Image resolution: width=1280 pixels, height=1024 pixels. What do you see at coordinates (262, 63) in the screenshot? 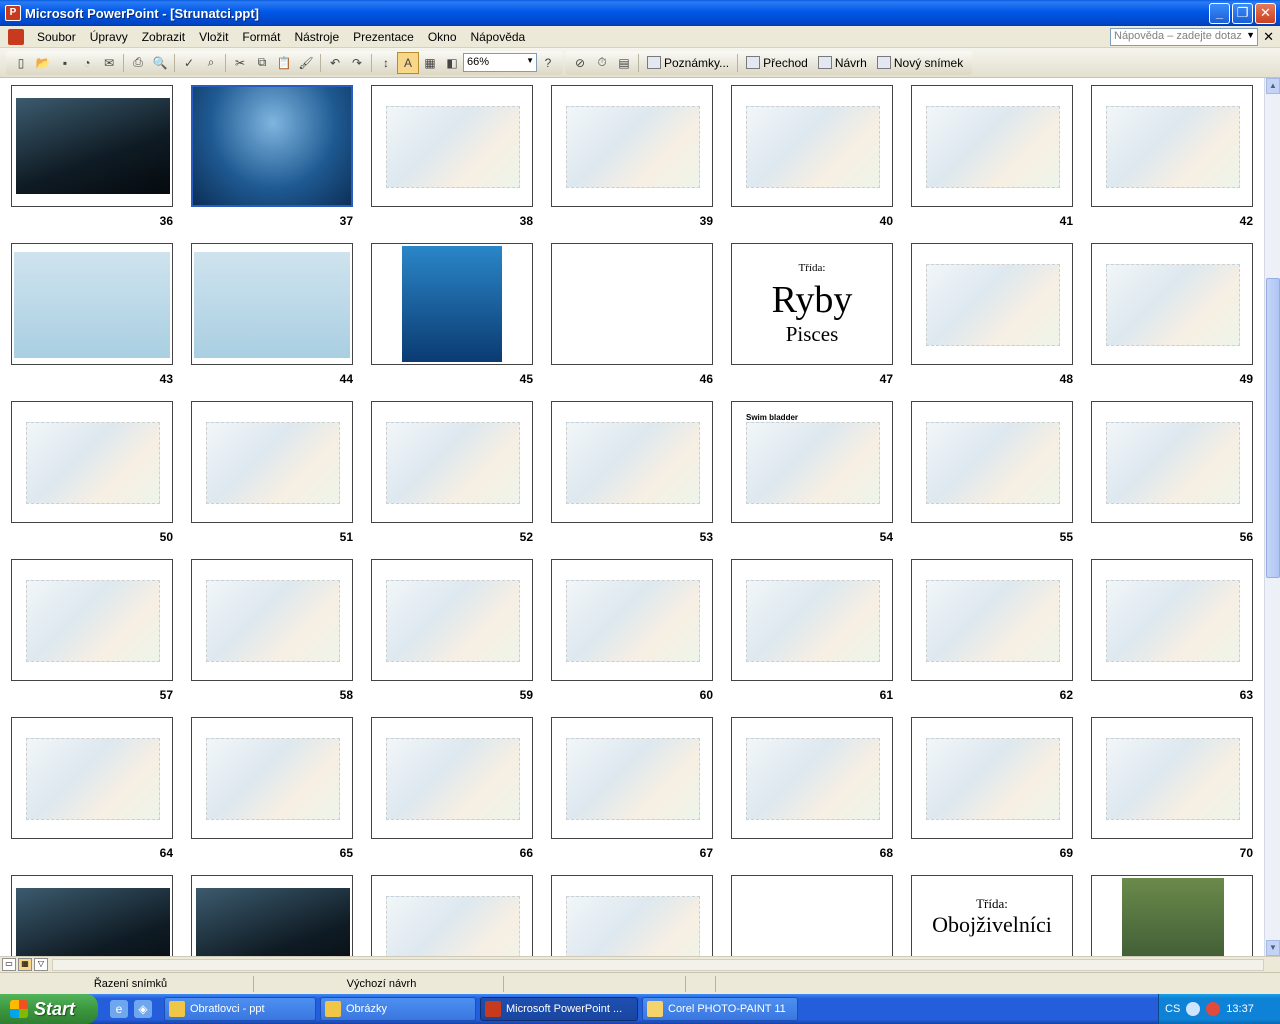
I see `copy-icon: ⧉` at bounding box center [262, 63].